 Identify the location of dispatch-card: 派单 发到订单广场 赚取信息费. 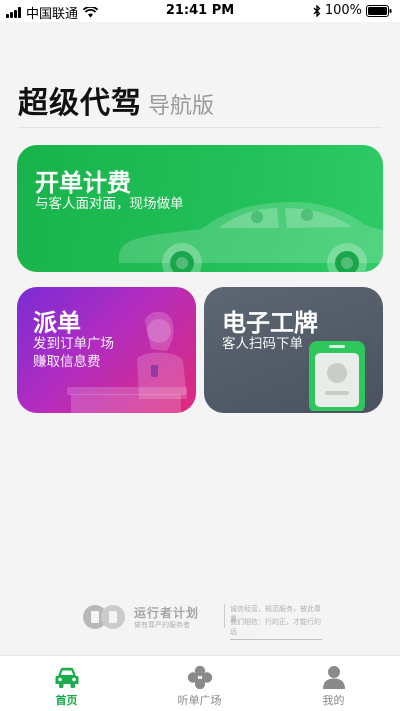
(106, 350).